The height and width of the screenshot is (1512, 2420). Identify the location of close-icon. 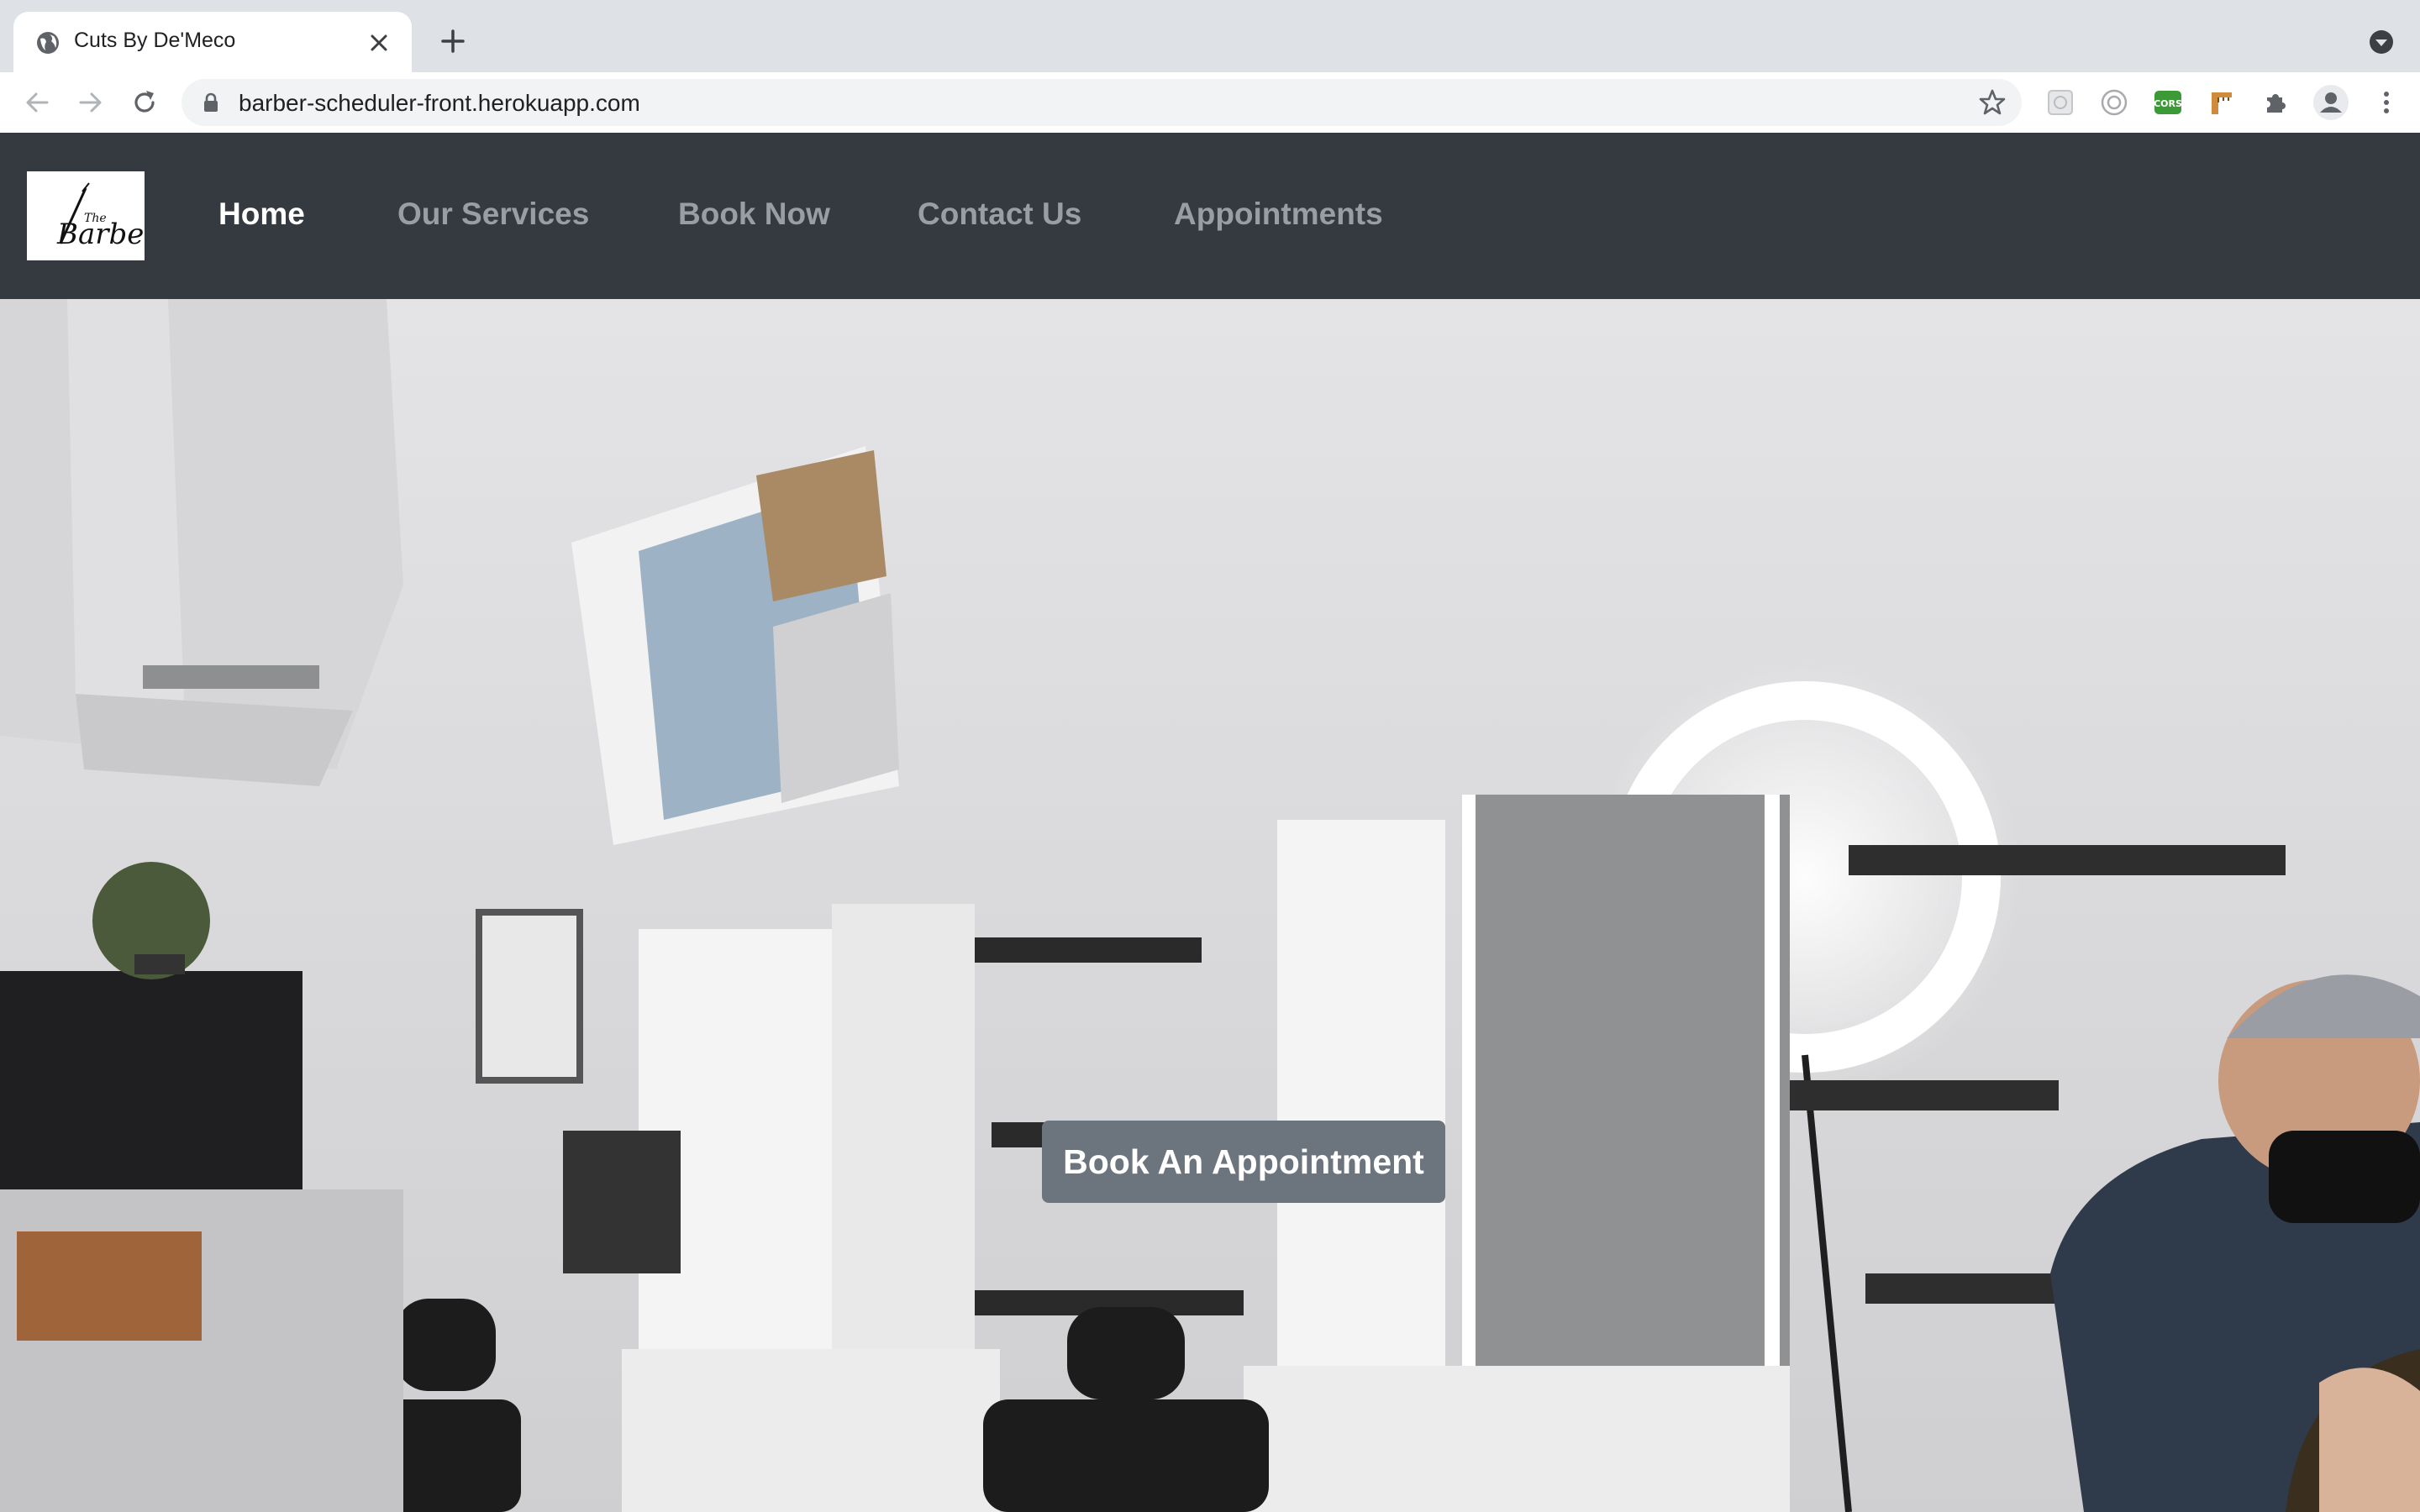
(379, 43).